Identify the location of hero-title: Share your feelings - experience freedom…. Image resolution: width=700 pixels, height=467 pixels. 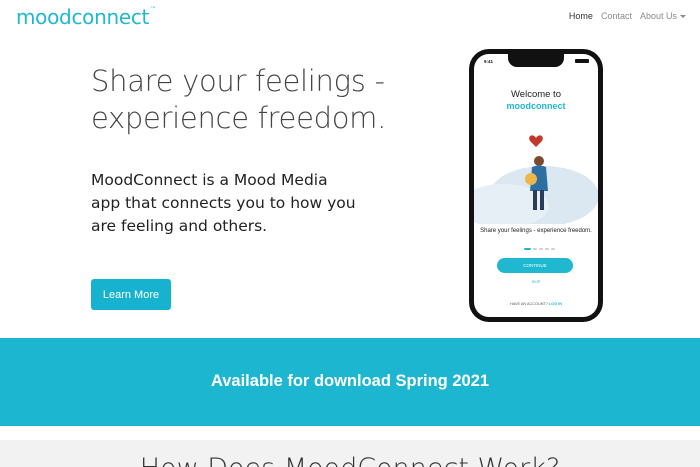
(239, 99).